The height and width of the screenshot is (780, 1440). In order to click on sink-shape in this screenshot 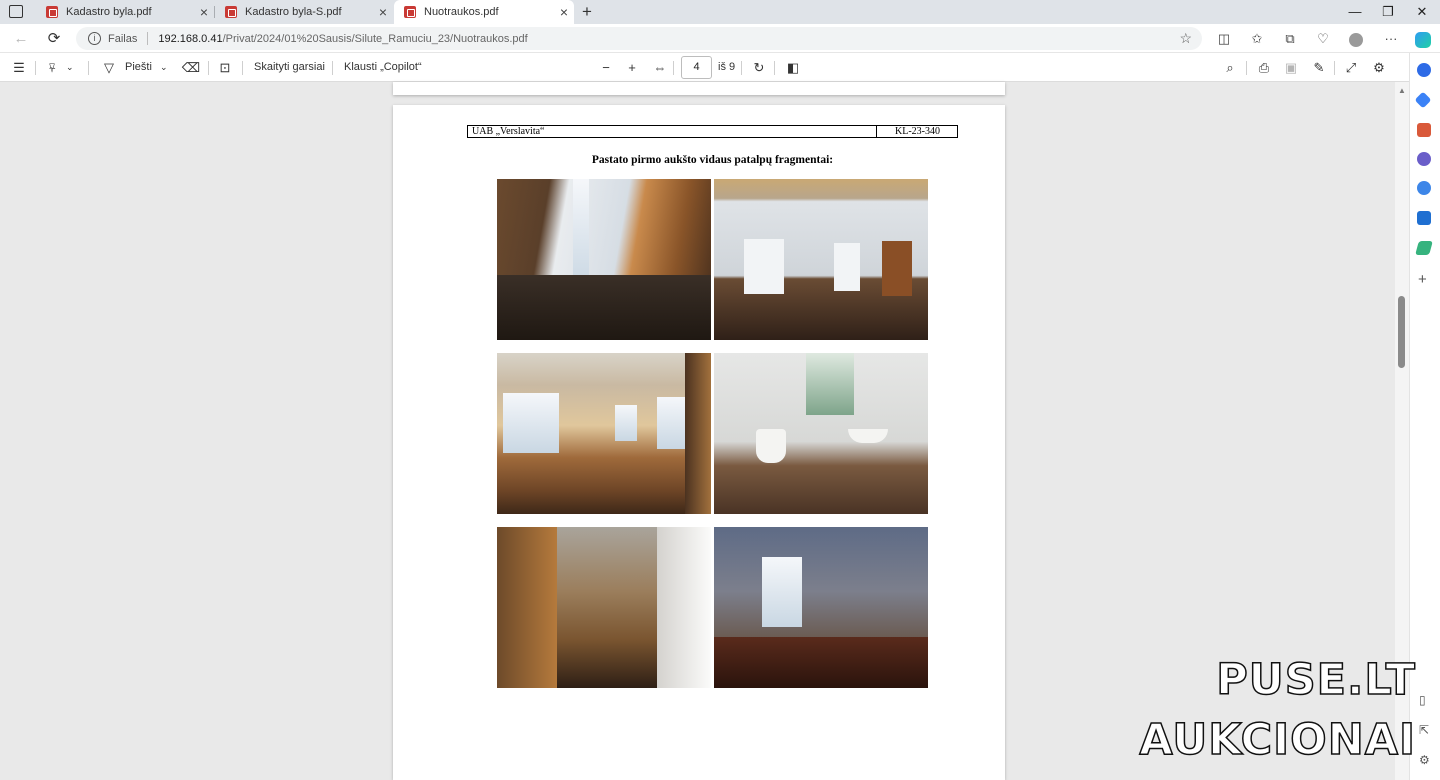, I will do `click(868, 436)`.